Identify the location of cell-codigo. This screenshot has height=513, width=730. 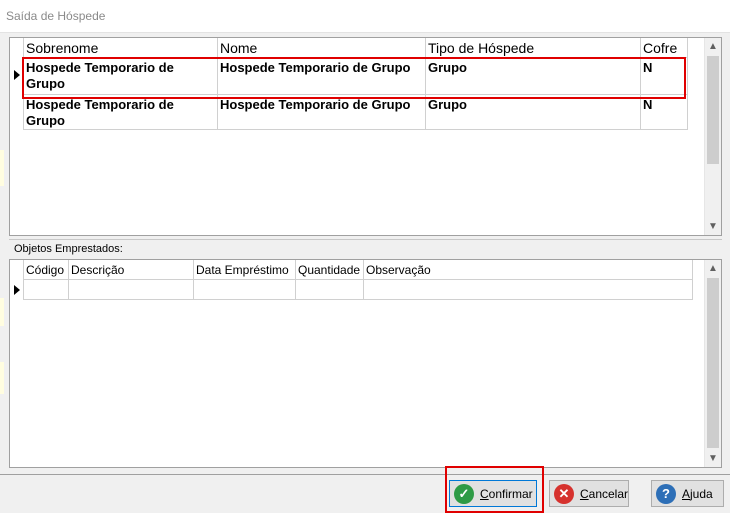
(46, 290).